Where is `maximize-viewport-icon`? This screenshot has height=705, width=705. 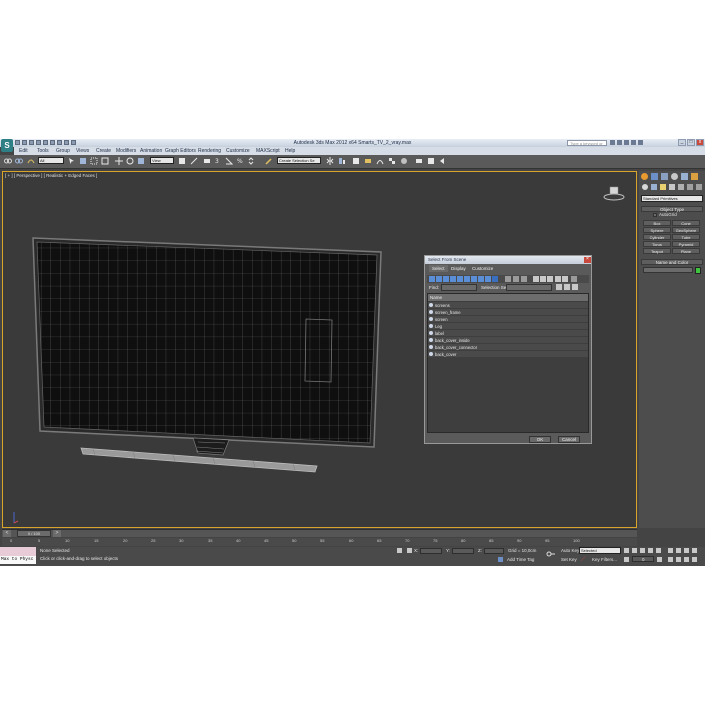 maximize-viewport-icon is located at coordinates (694, 559).